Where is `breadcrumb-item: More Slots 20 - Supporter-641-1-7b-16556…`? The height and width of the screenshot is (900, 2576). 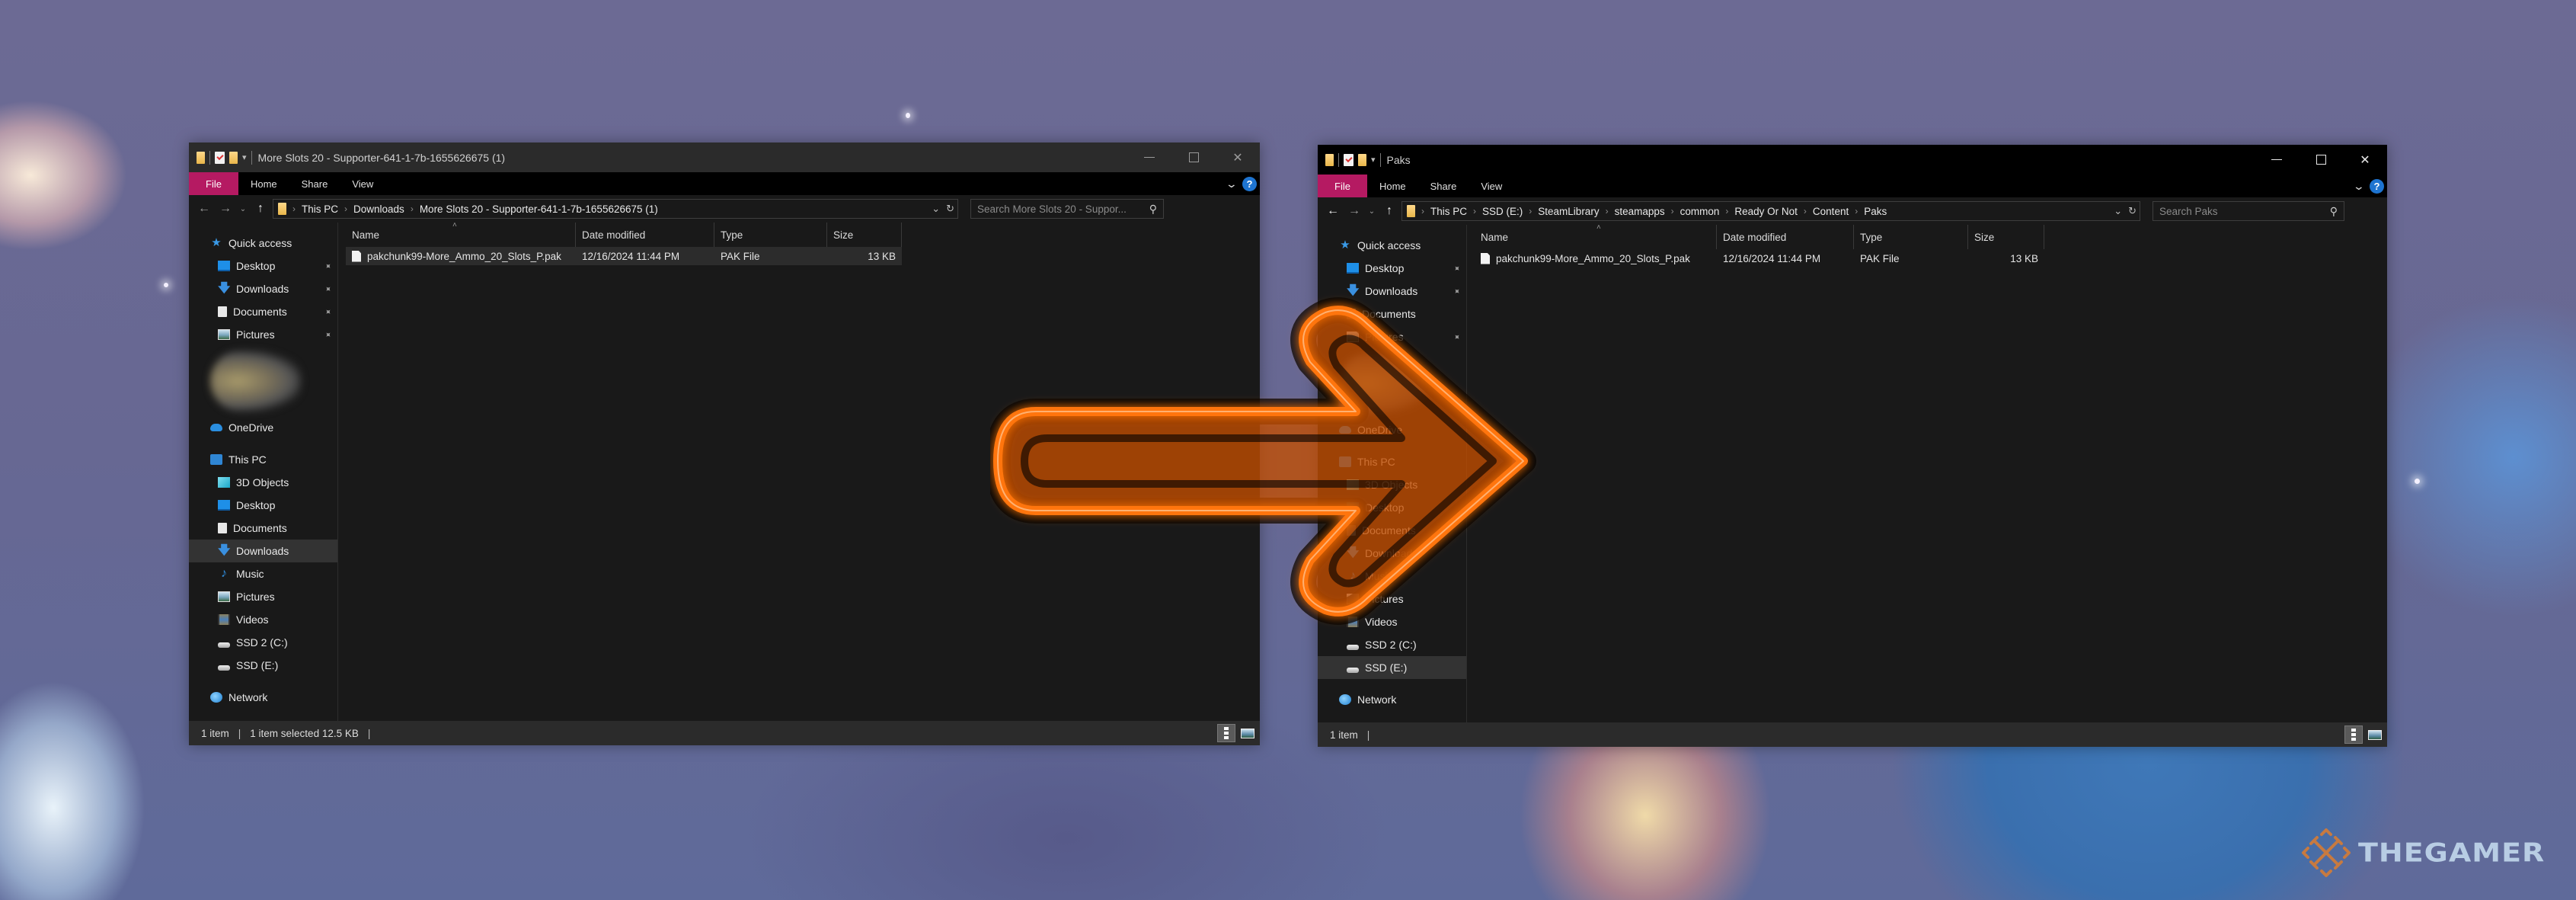 breadcrumb-item: More Slots 20 - Supporter-641-1-7b-16556… is located at coordinates (539, 209).